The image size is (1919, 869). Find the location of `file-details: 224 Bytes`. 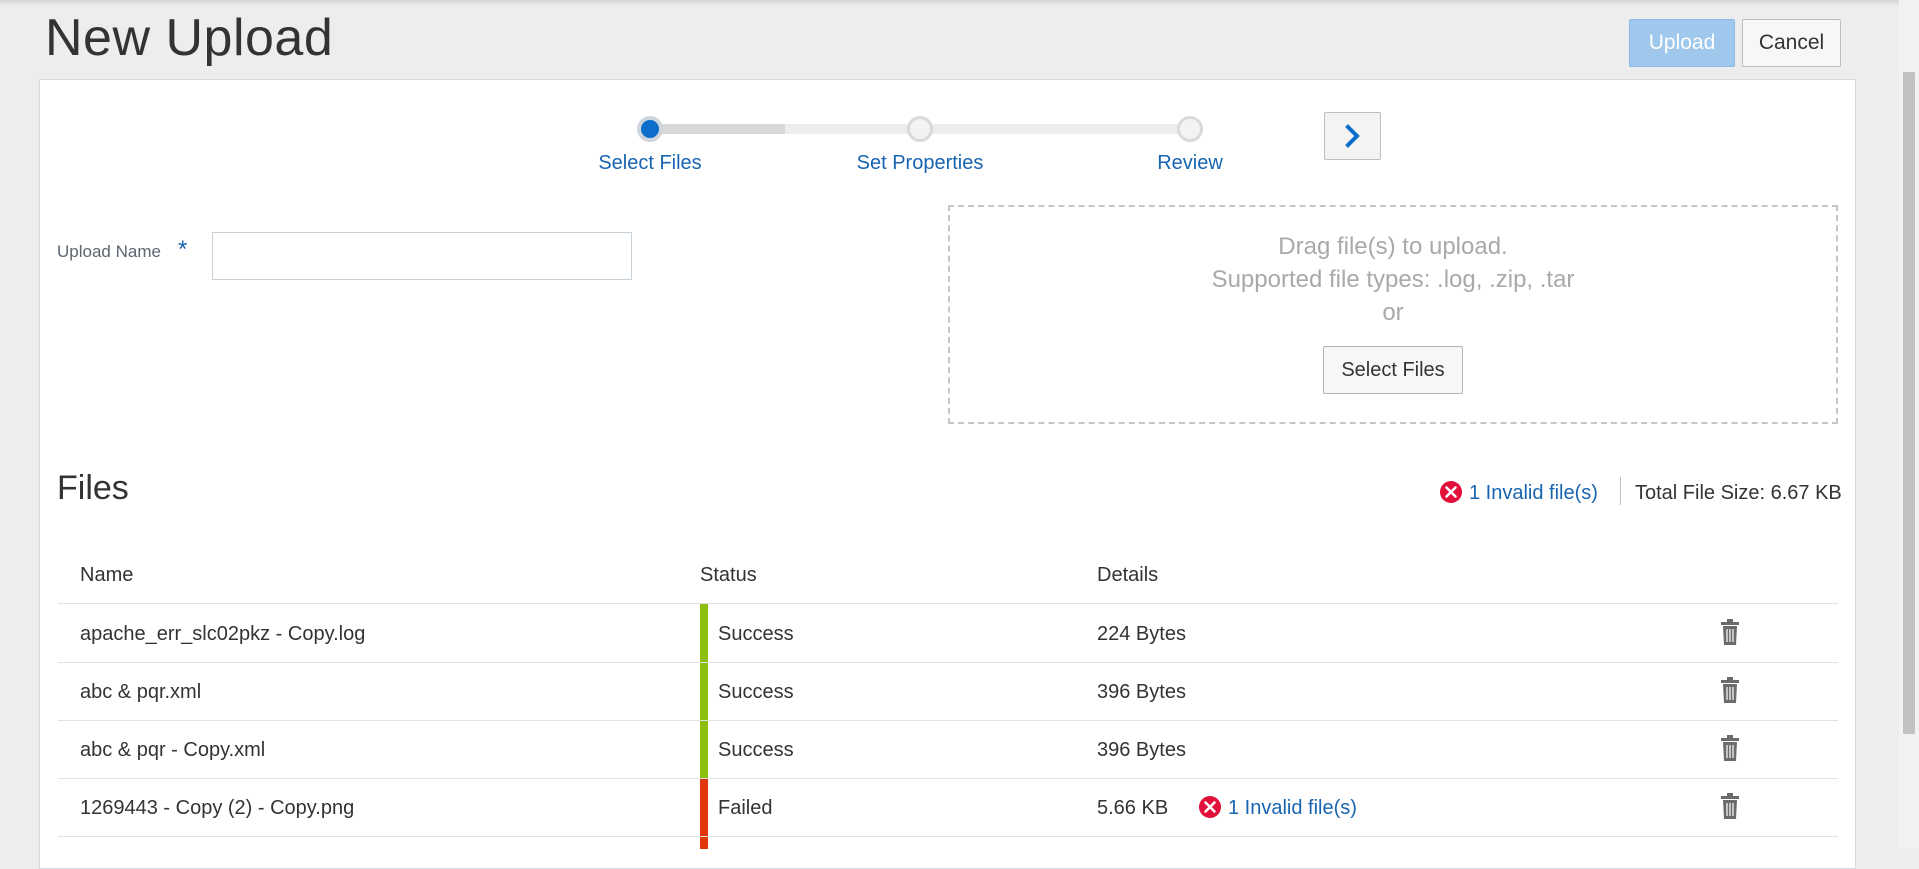

file-details: 224 Bytes is located at coordinates (1141, 634).